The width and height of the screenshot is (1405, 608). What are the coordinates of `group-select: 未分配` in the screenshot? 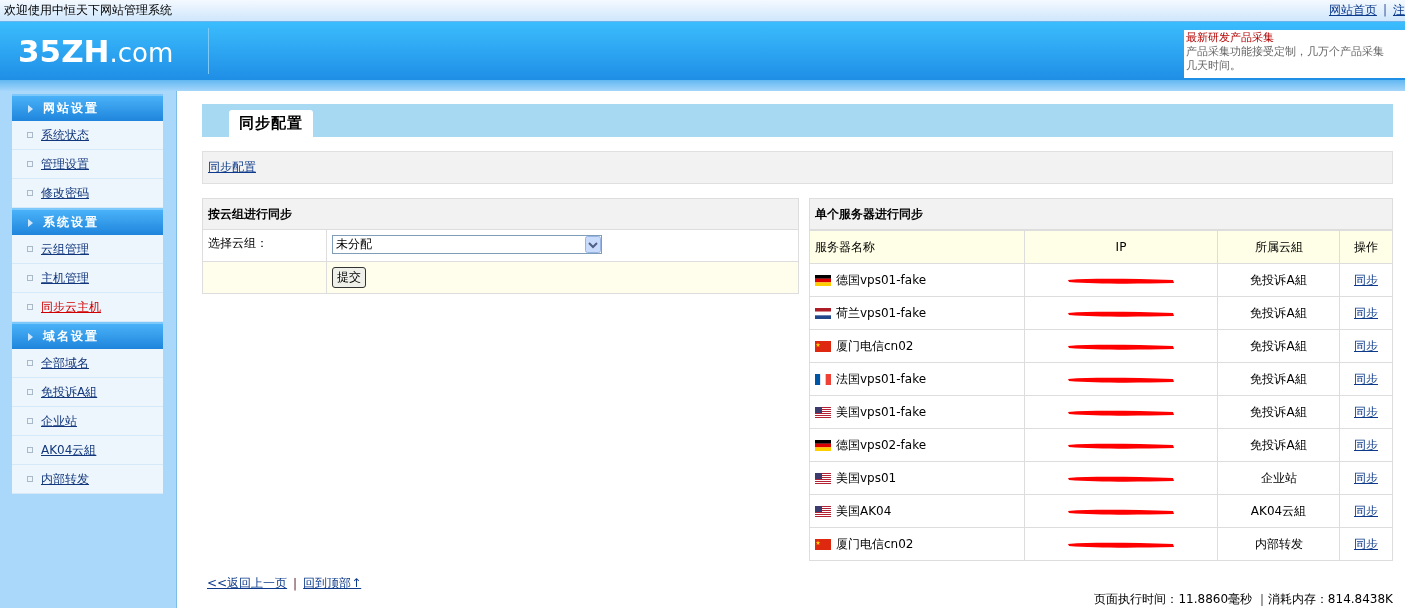 It's located at (467, 244).